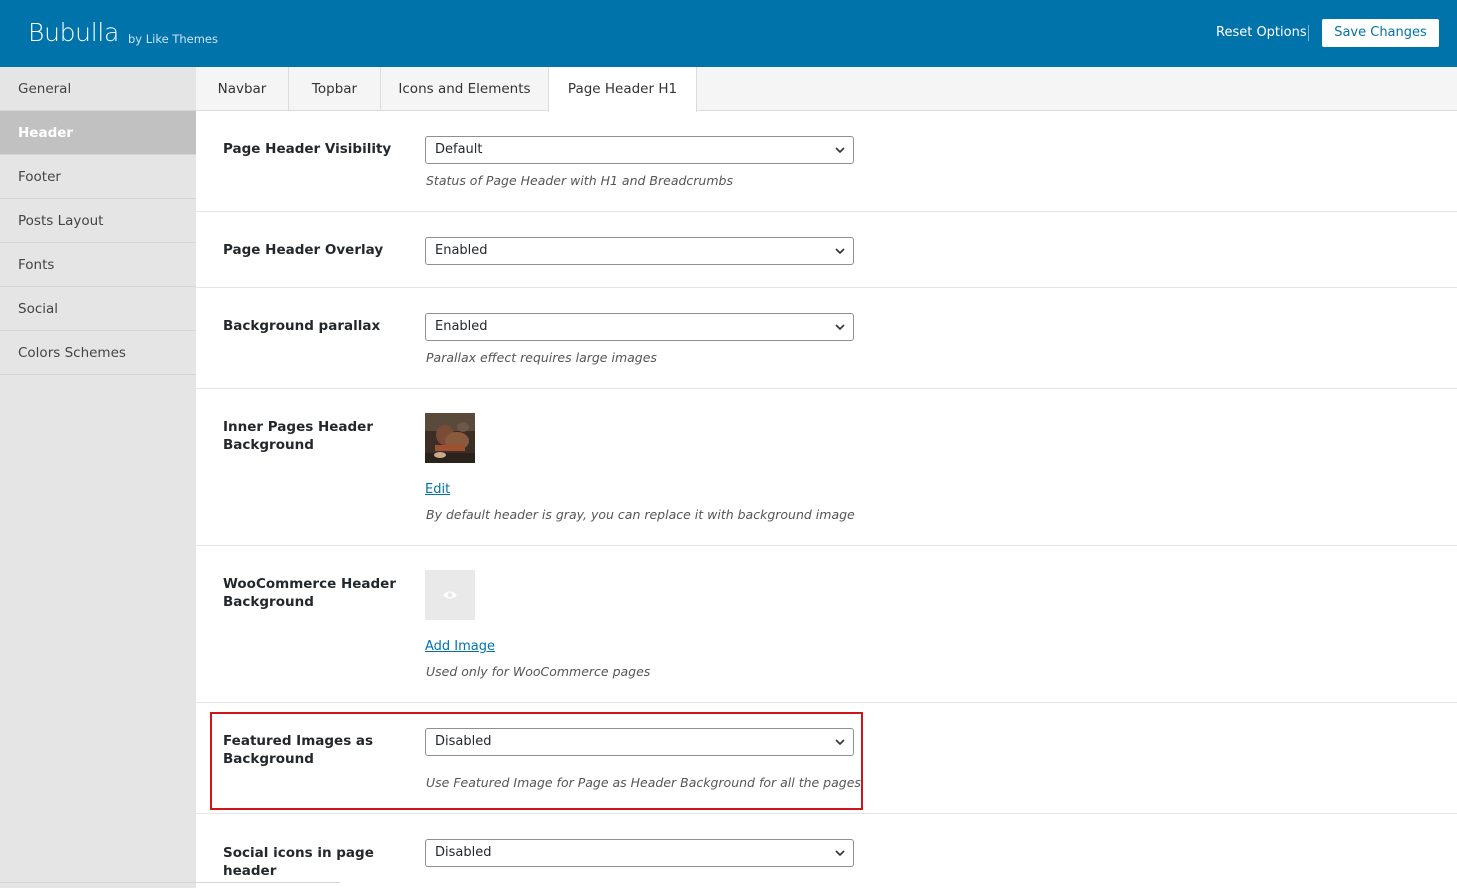 The width and height of the screenshot is (1457, 888). Describe the element at coordinates (461, 326) in the screenshot. I see `background-parallax-value: Enabled` at that location.